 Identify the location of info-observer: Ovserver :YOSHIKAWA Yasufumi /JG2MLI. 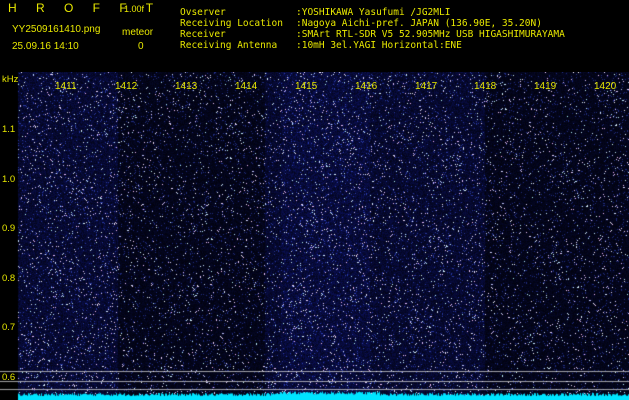
(315, 12).